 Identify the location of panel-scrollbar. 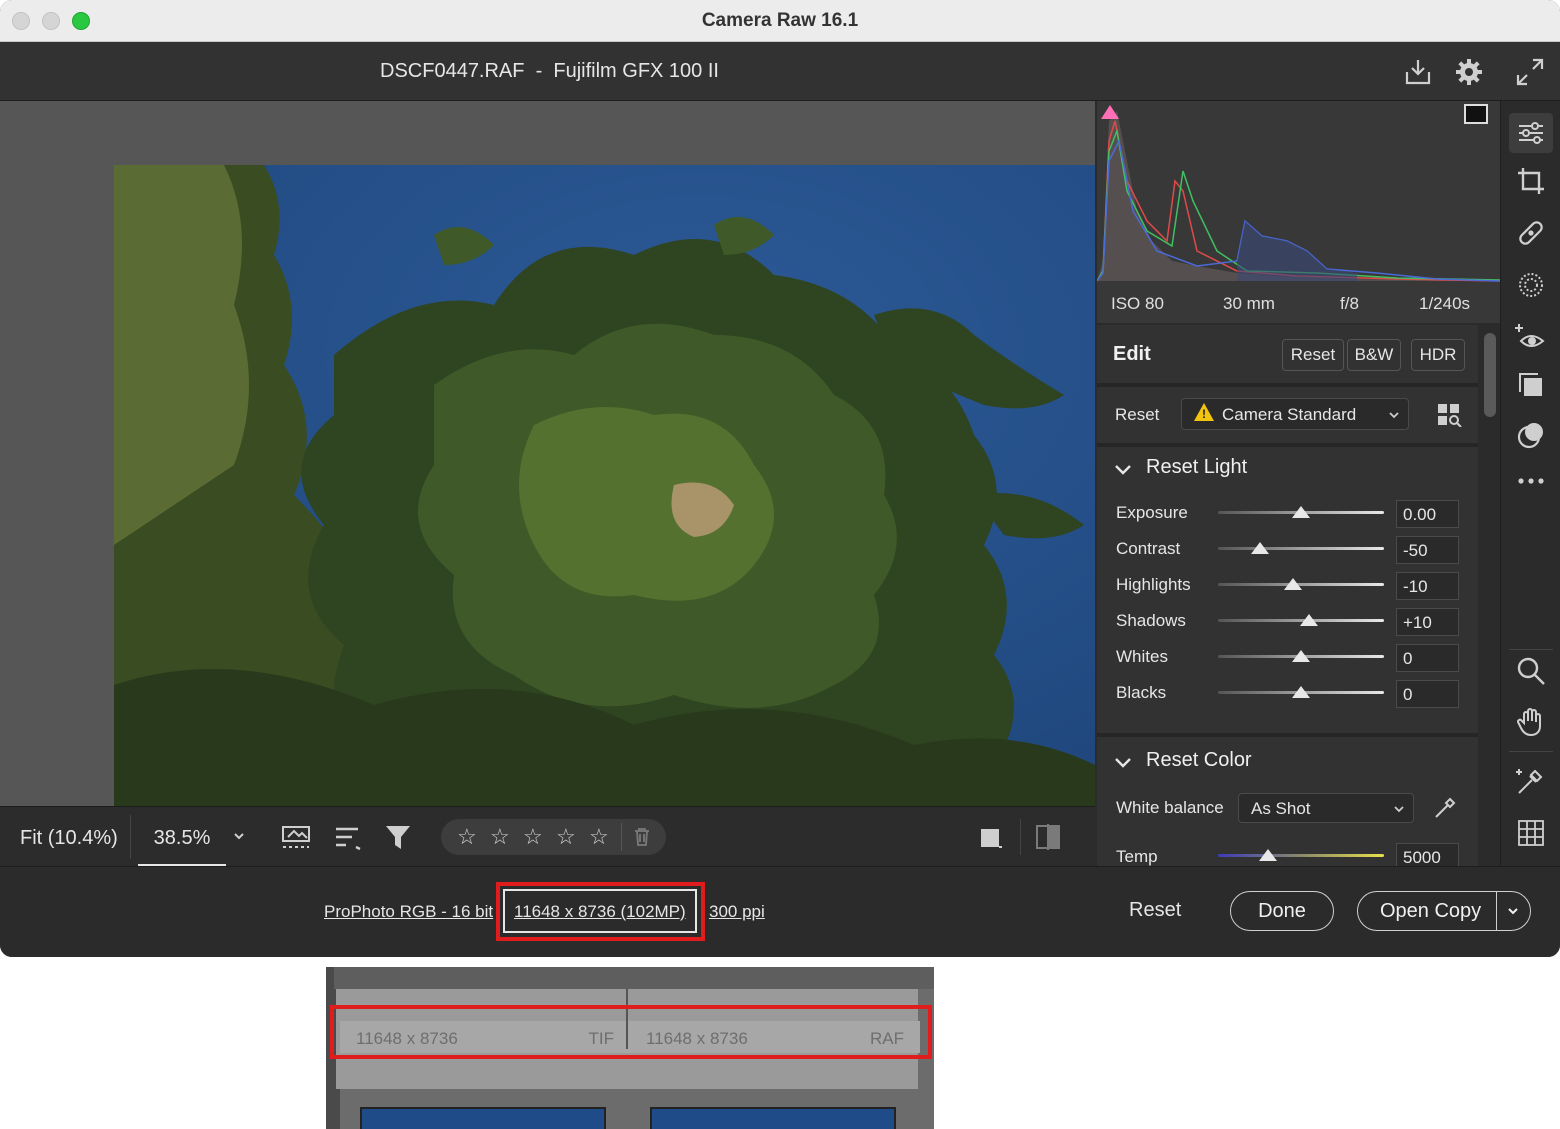
(1490, 595).